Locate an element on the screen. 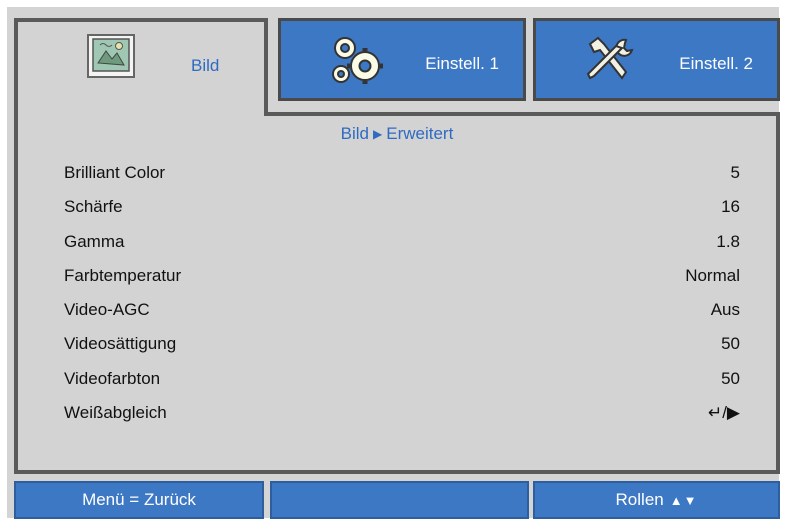 Image resolution: width=786 pixels, height=525 pixels. setting-schaerfe: Schärfe 16 is located at coordinates (397, 207).